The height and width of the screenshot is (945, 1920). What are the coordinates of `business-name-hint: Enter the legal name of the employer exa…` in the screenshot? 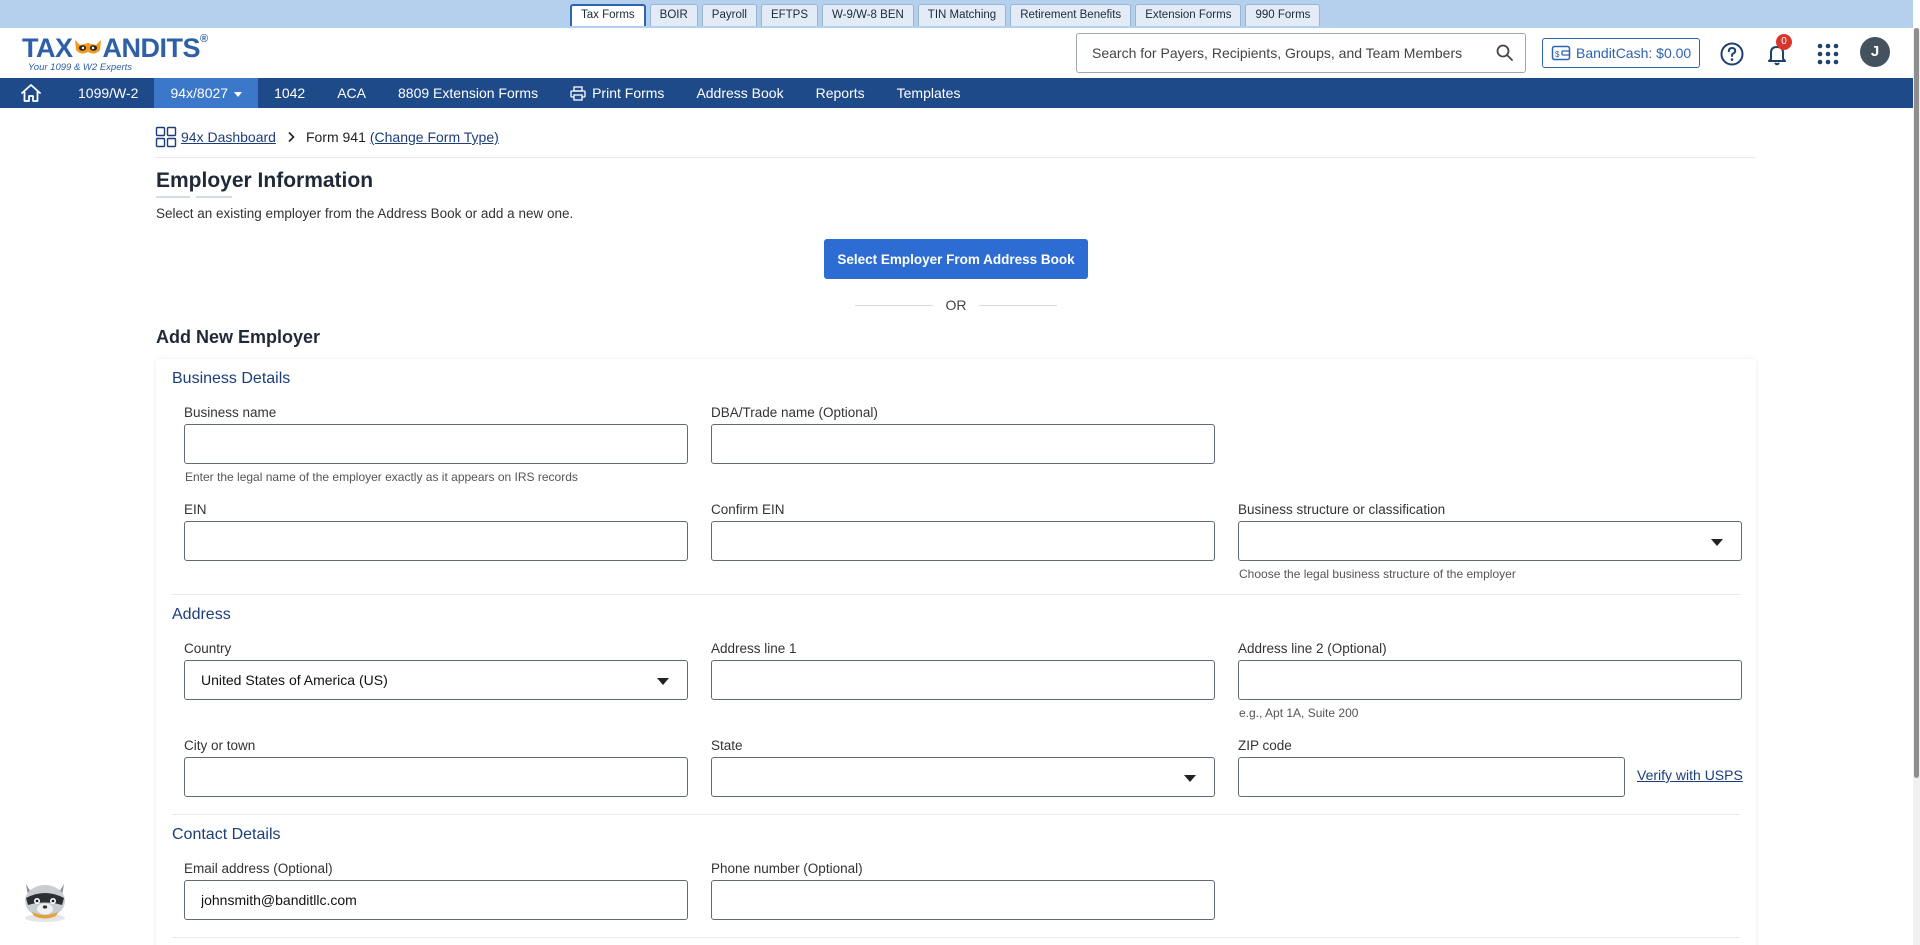 It's located at (381, 477).